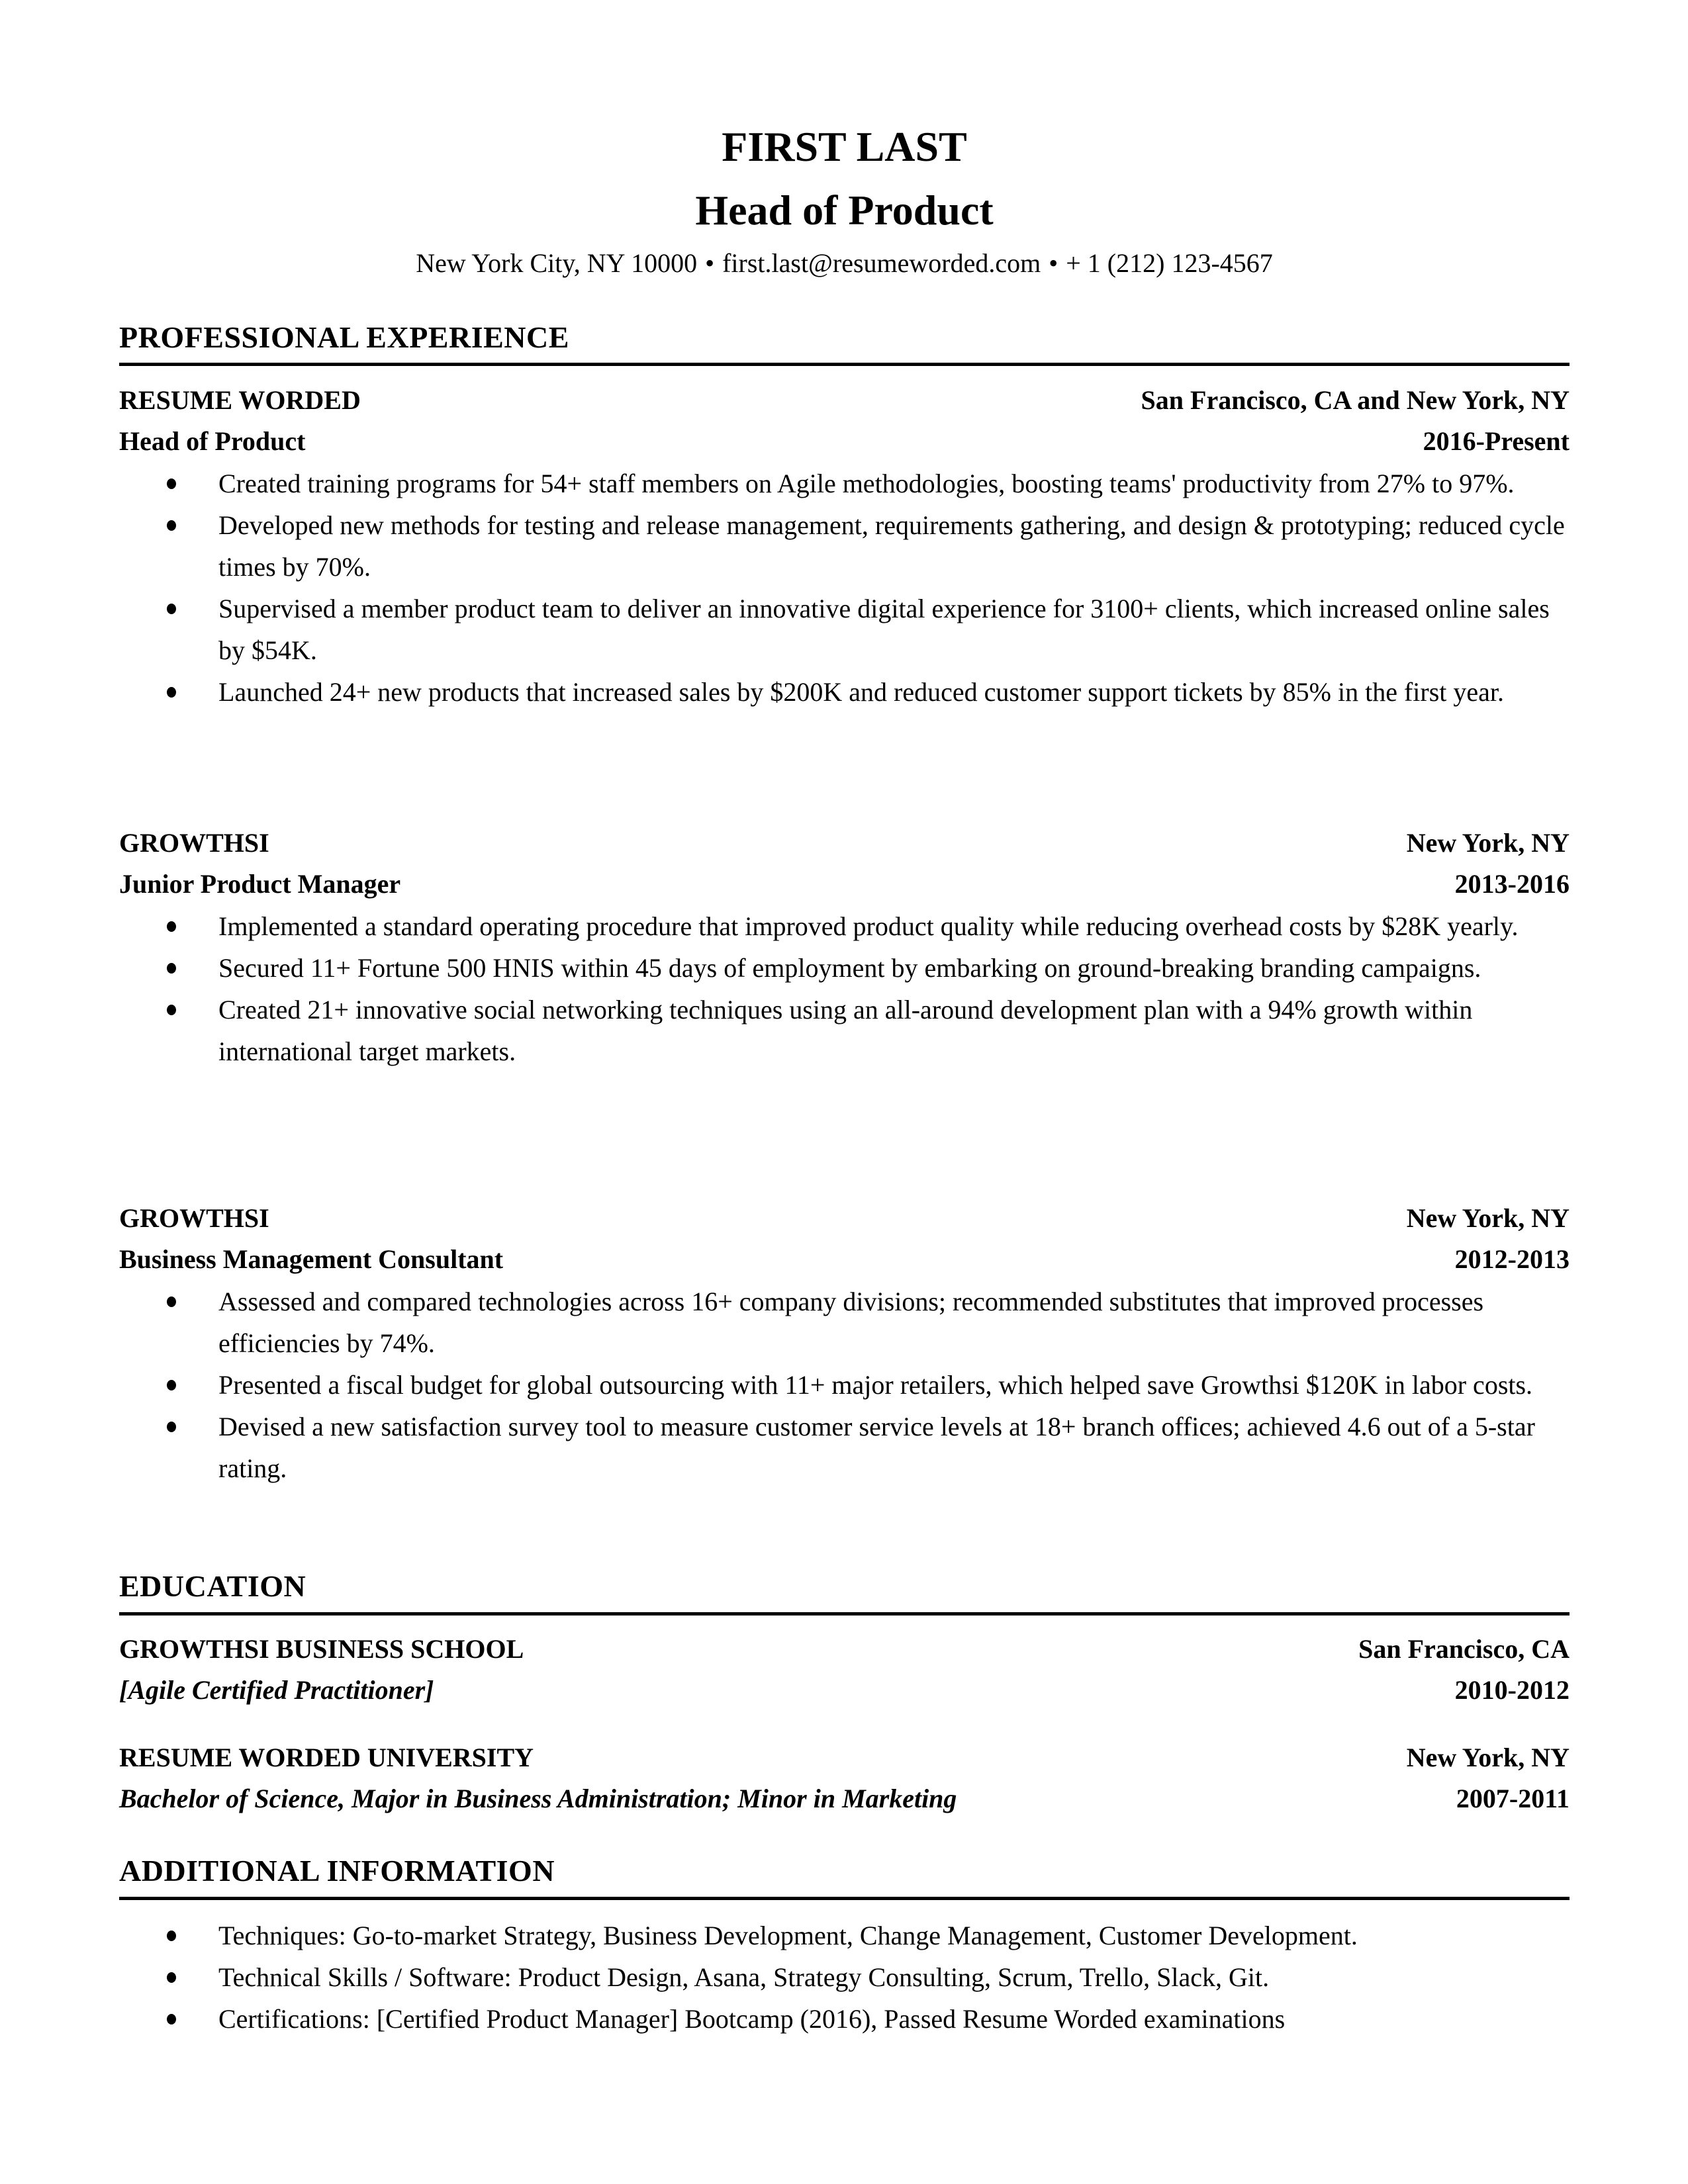  I want to click on job-role-row: Junior Product Manager 2013-2016, so click(844, 884).